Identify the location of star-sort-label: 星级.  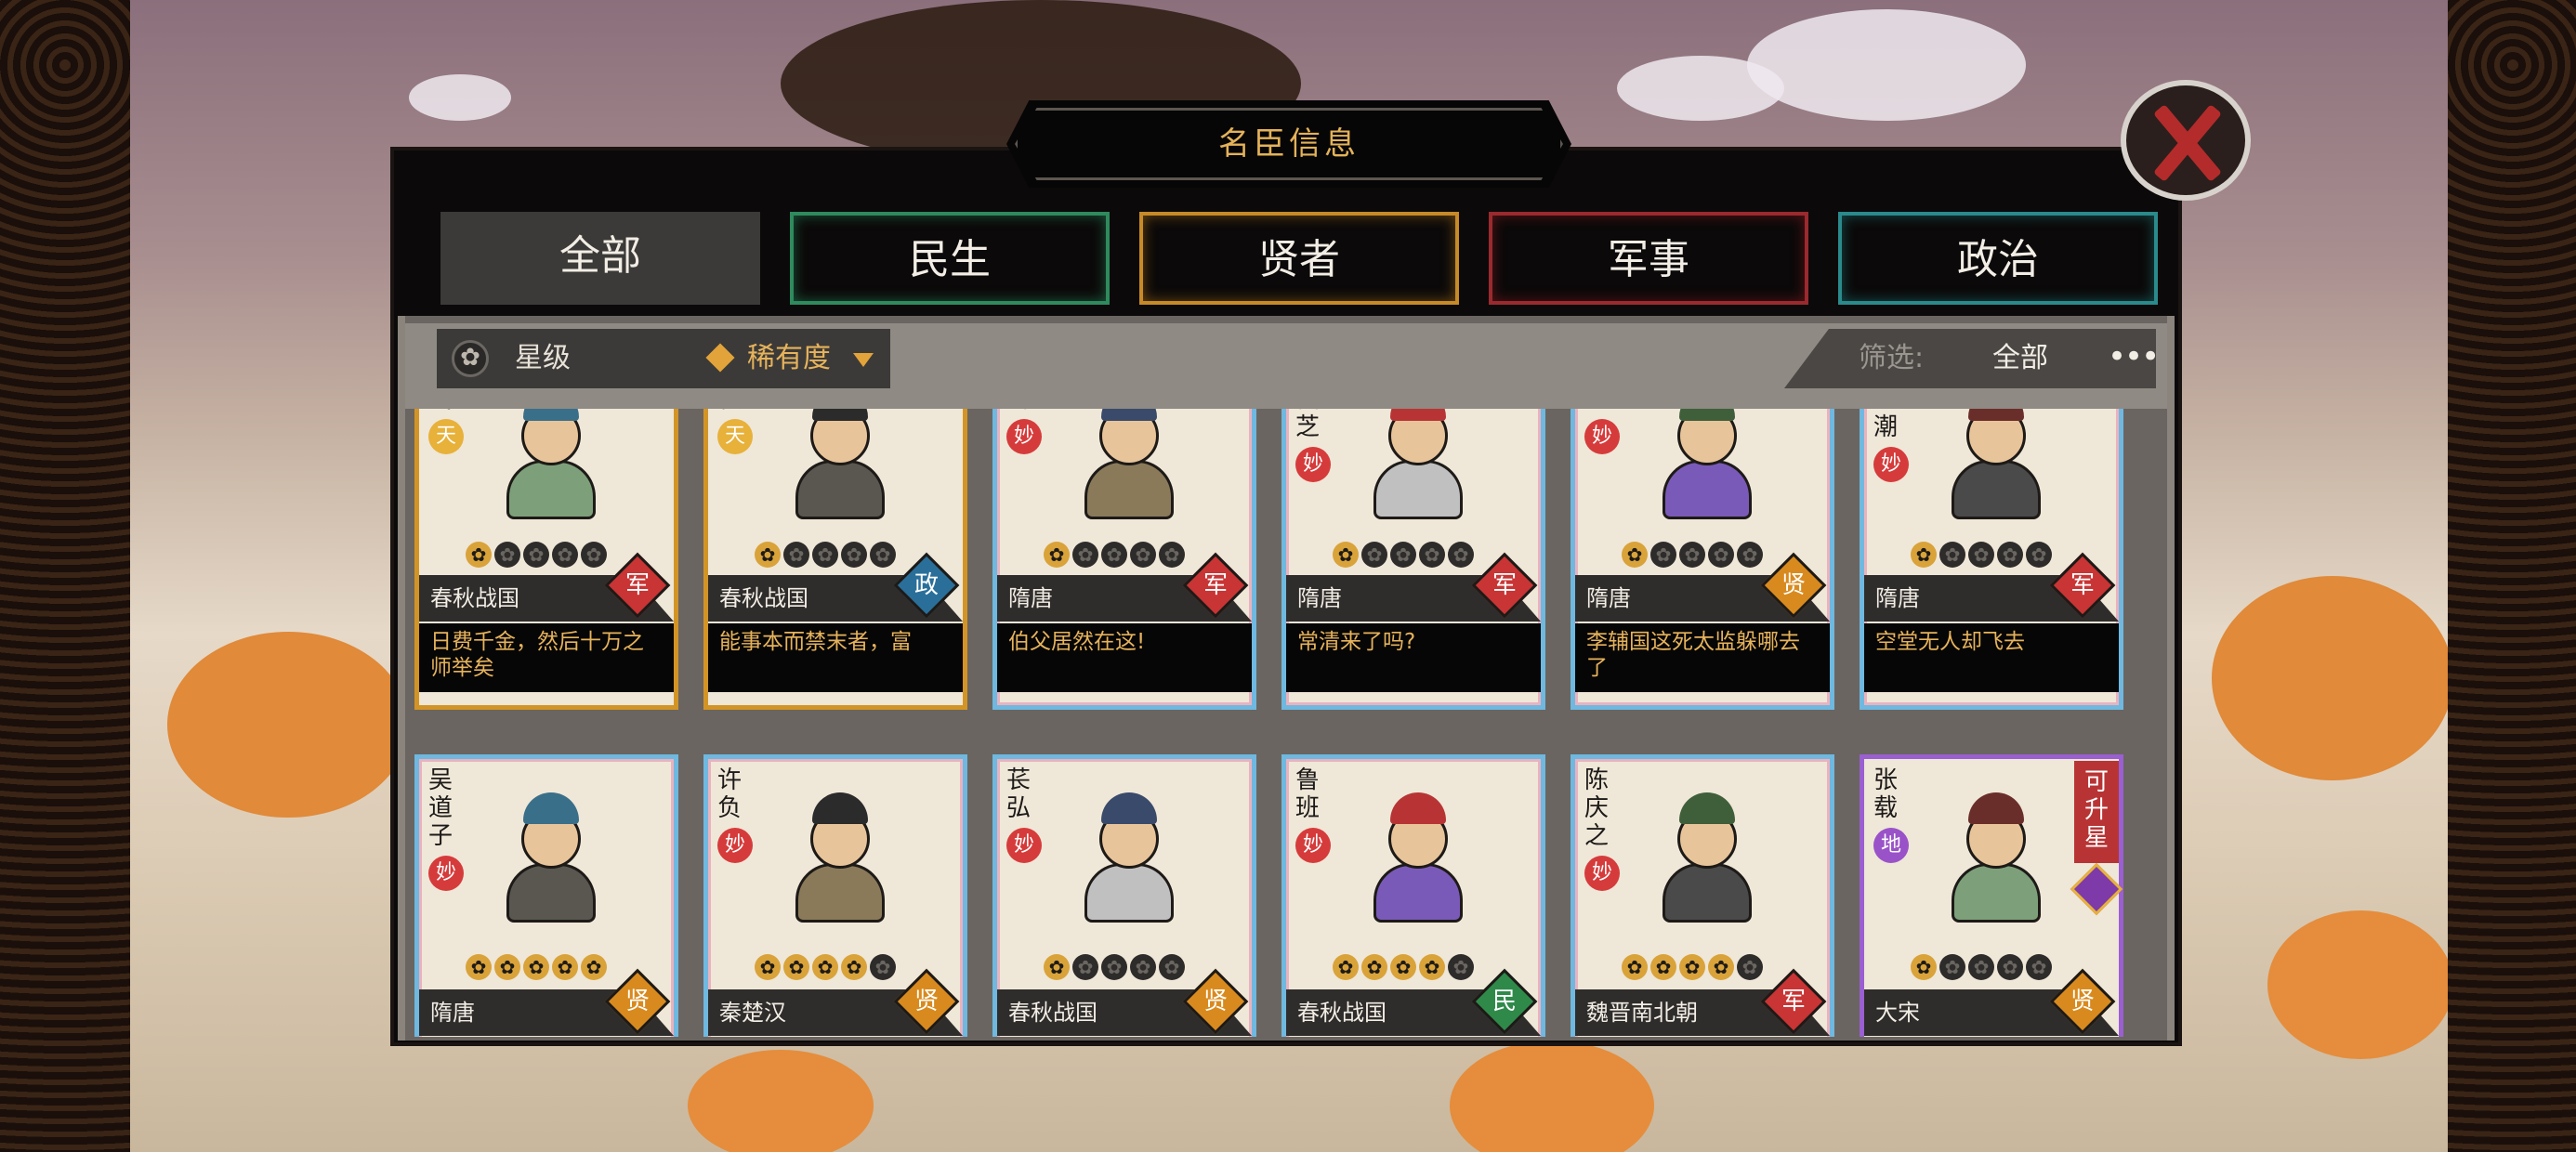
(543, 358).